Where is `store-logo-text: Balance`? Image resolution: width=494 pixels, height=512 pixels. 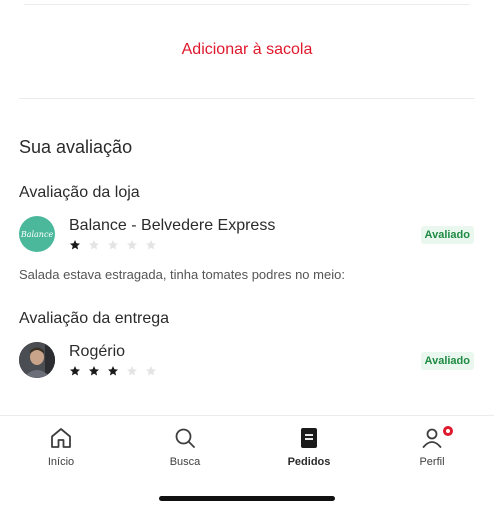
store-logo-text: Balance is located at coordinates (37, 234).